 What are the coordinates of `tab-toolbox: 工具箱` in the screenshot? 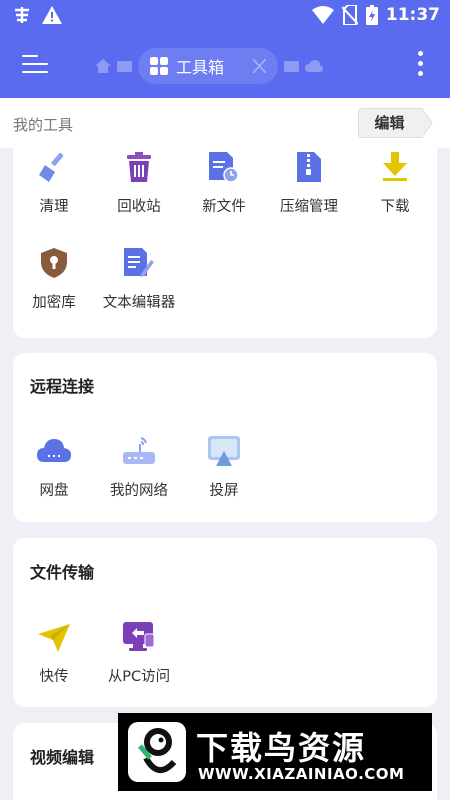 It's located at (208, 66).